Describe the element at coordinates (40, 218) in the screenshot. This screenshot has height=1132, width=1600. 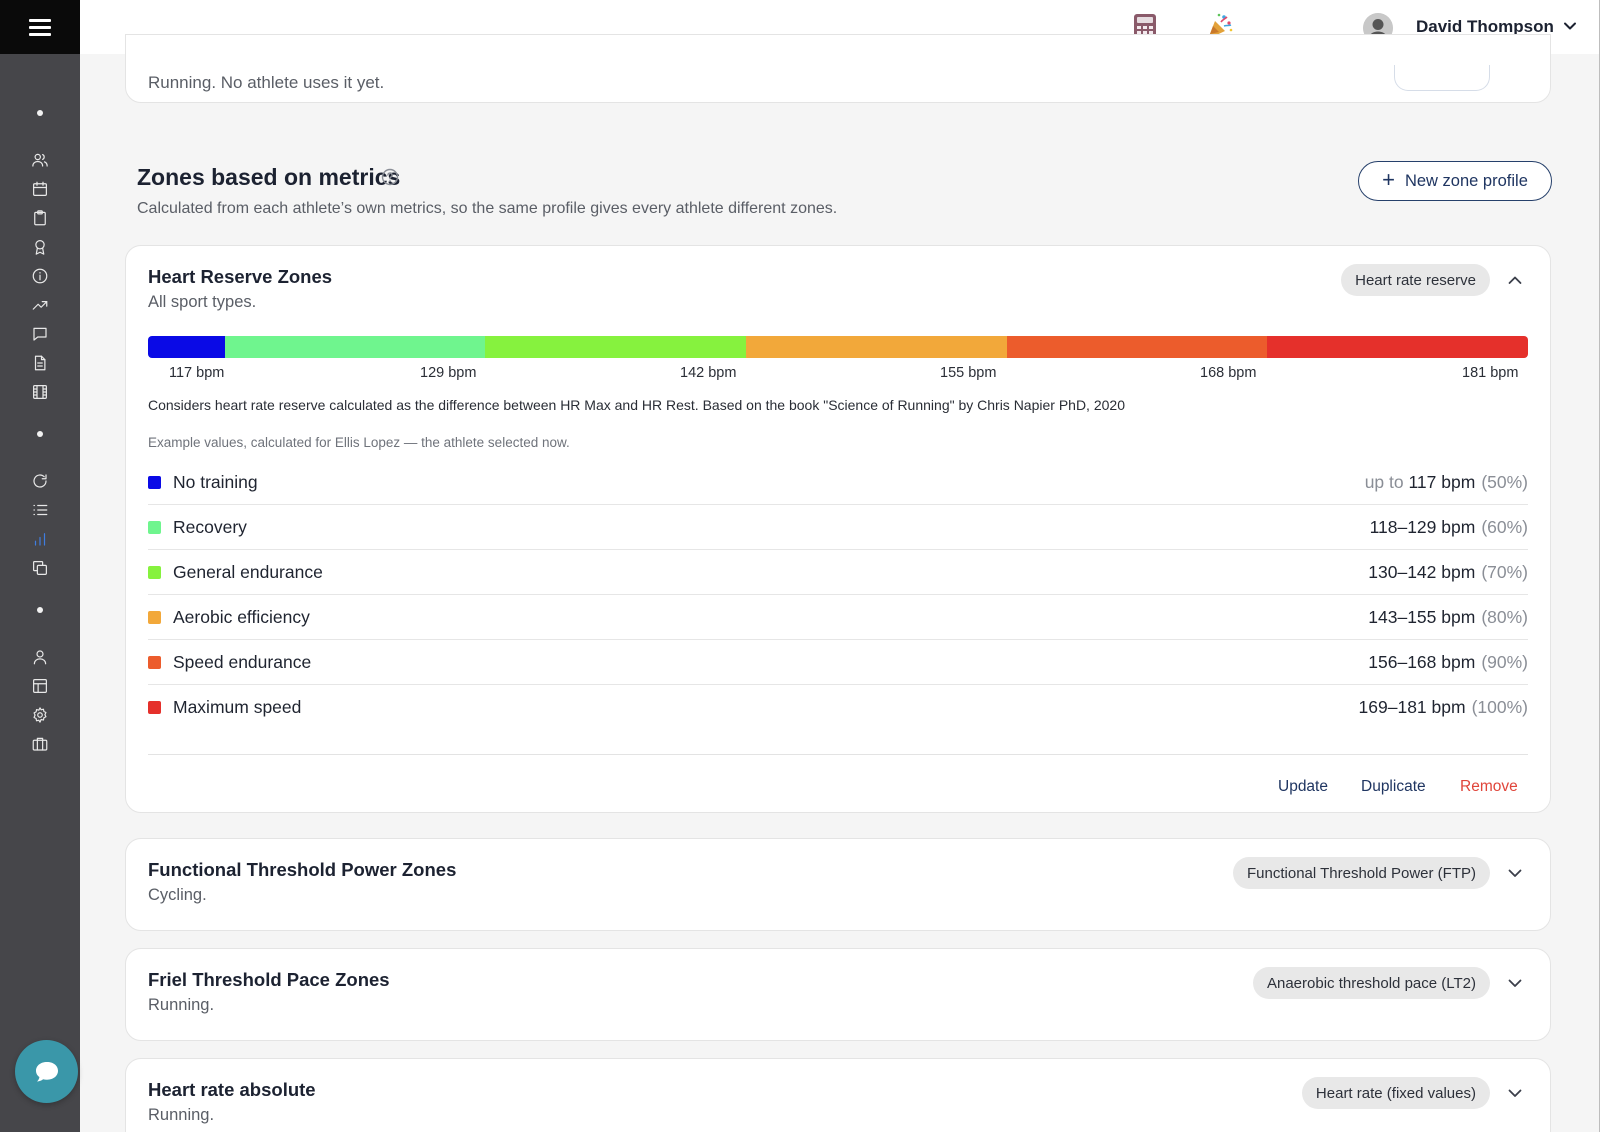
I see `clipboard-icon` at that location.